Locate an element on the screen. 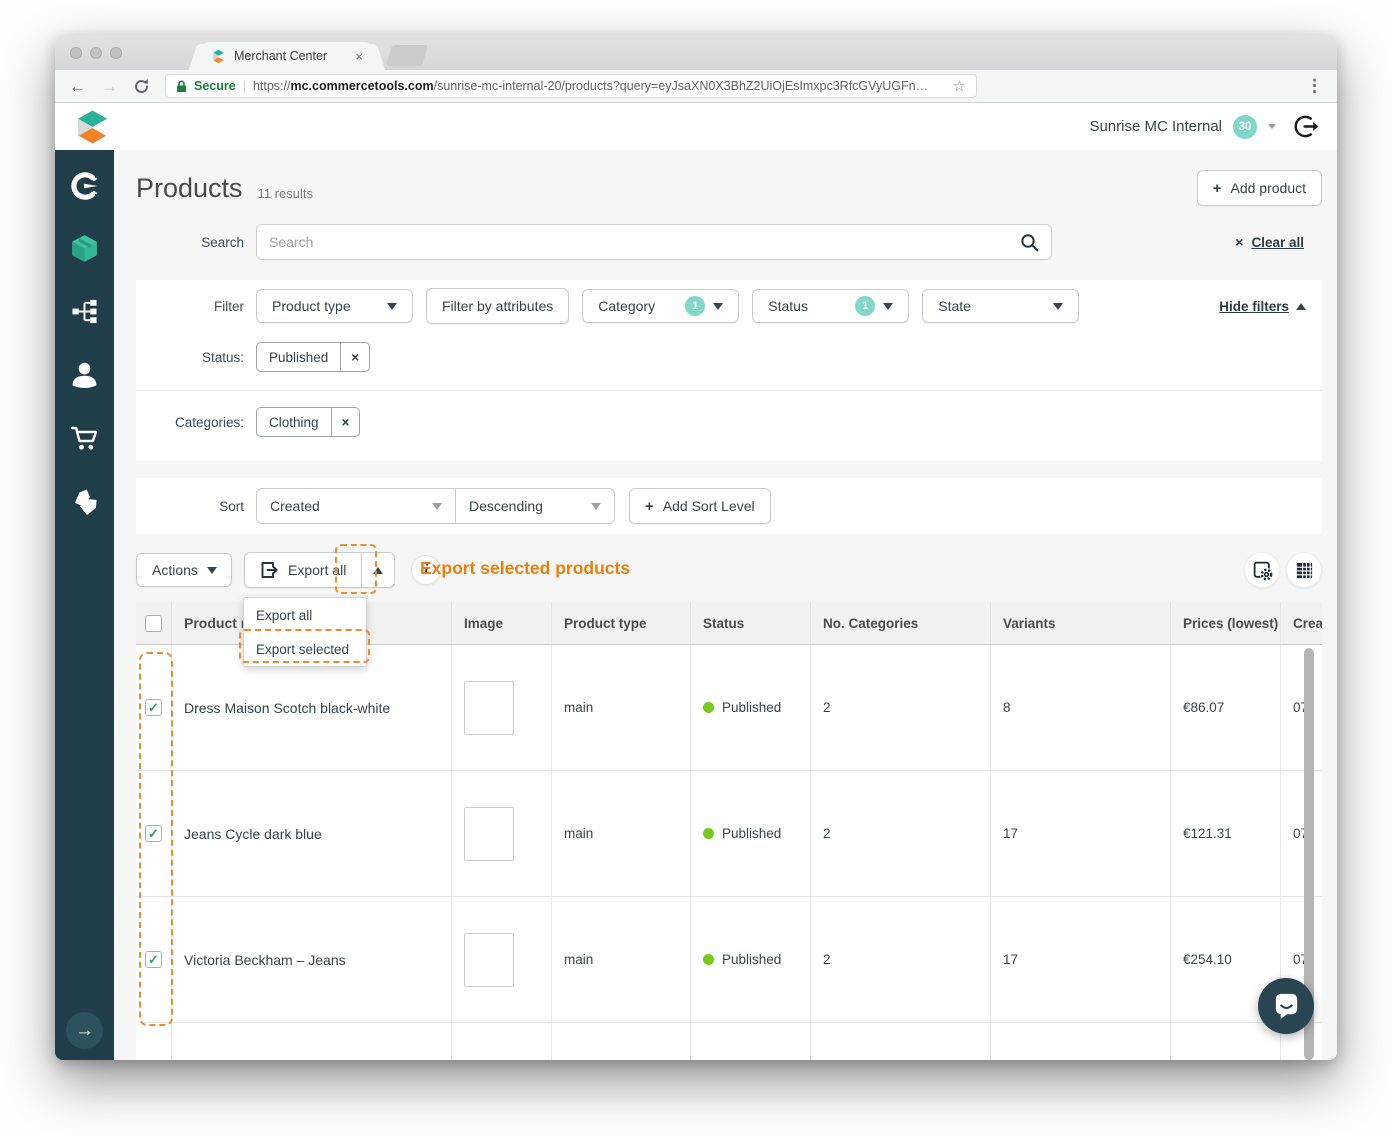 This screenshot has height=1136, width=1392. customers-icon is located at coordinates (84, 374).